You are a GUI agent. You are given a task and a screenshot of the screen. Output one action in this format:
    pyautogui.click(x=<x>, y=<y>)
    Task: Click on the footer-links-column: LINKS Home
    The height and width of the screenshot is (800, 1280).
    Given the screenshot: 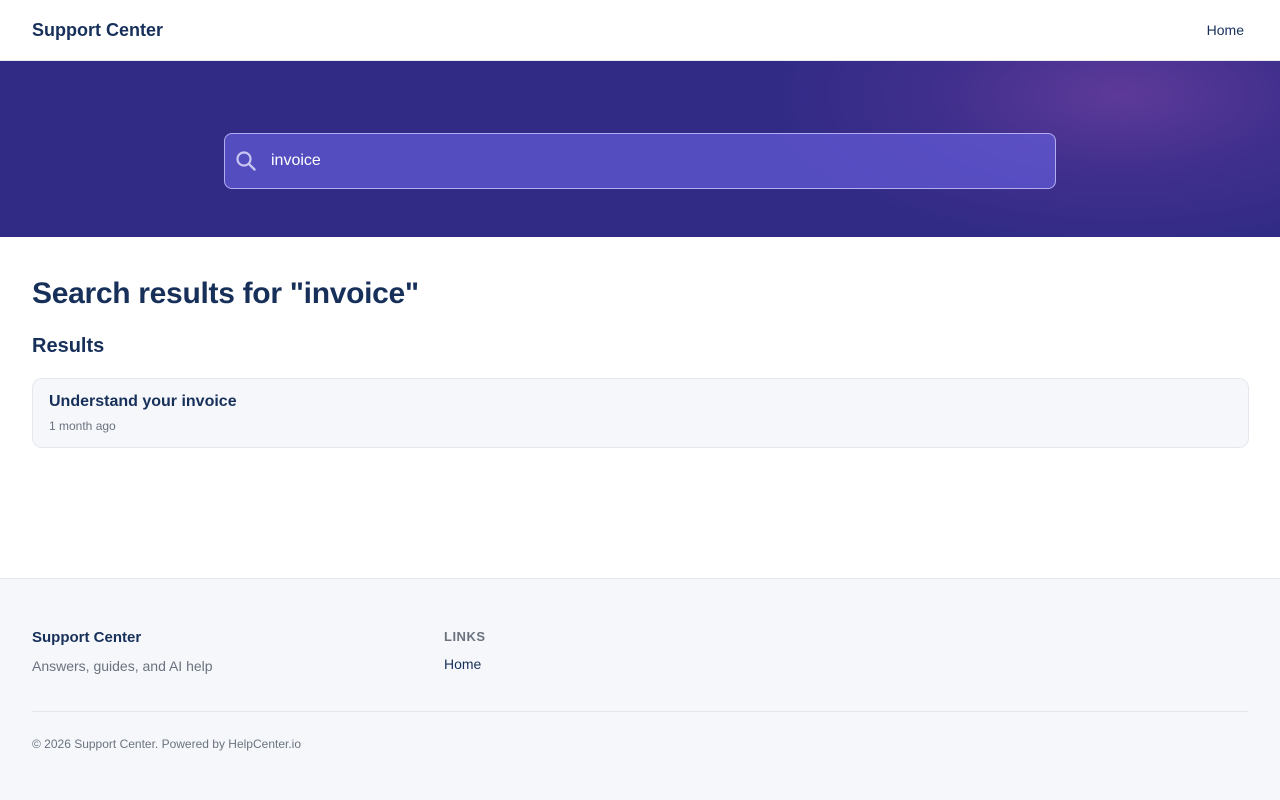 What is the action you would take?
    pyautogui.click(x=465, y=670)
    